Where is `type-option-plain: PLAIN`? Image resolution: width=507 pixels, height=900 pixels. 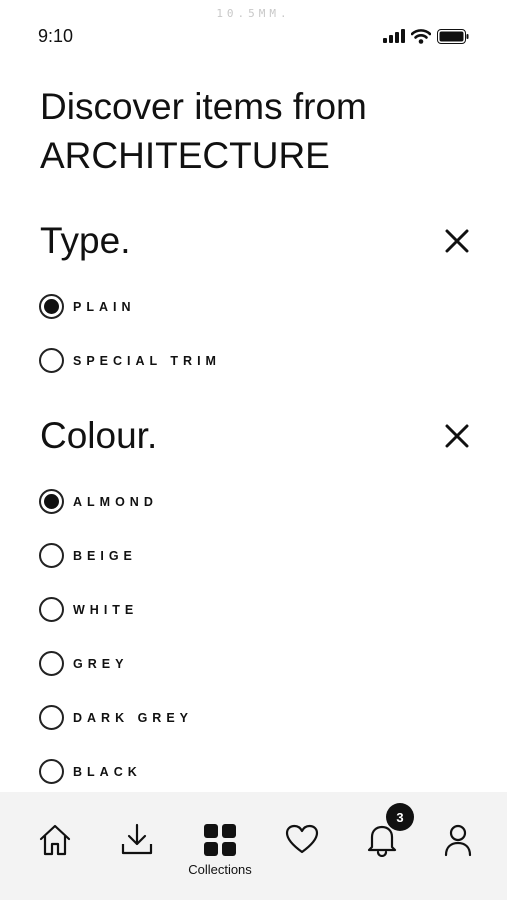 type-option-plain: PLAIN is located at coordinates (87, 306).